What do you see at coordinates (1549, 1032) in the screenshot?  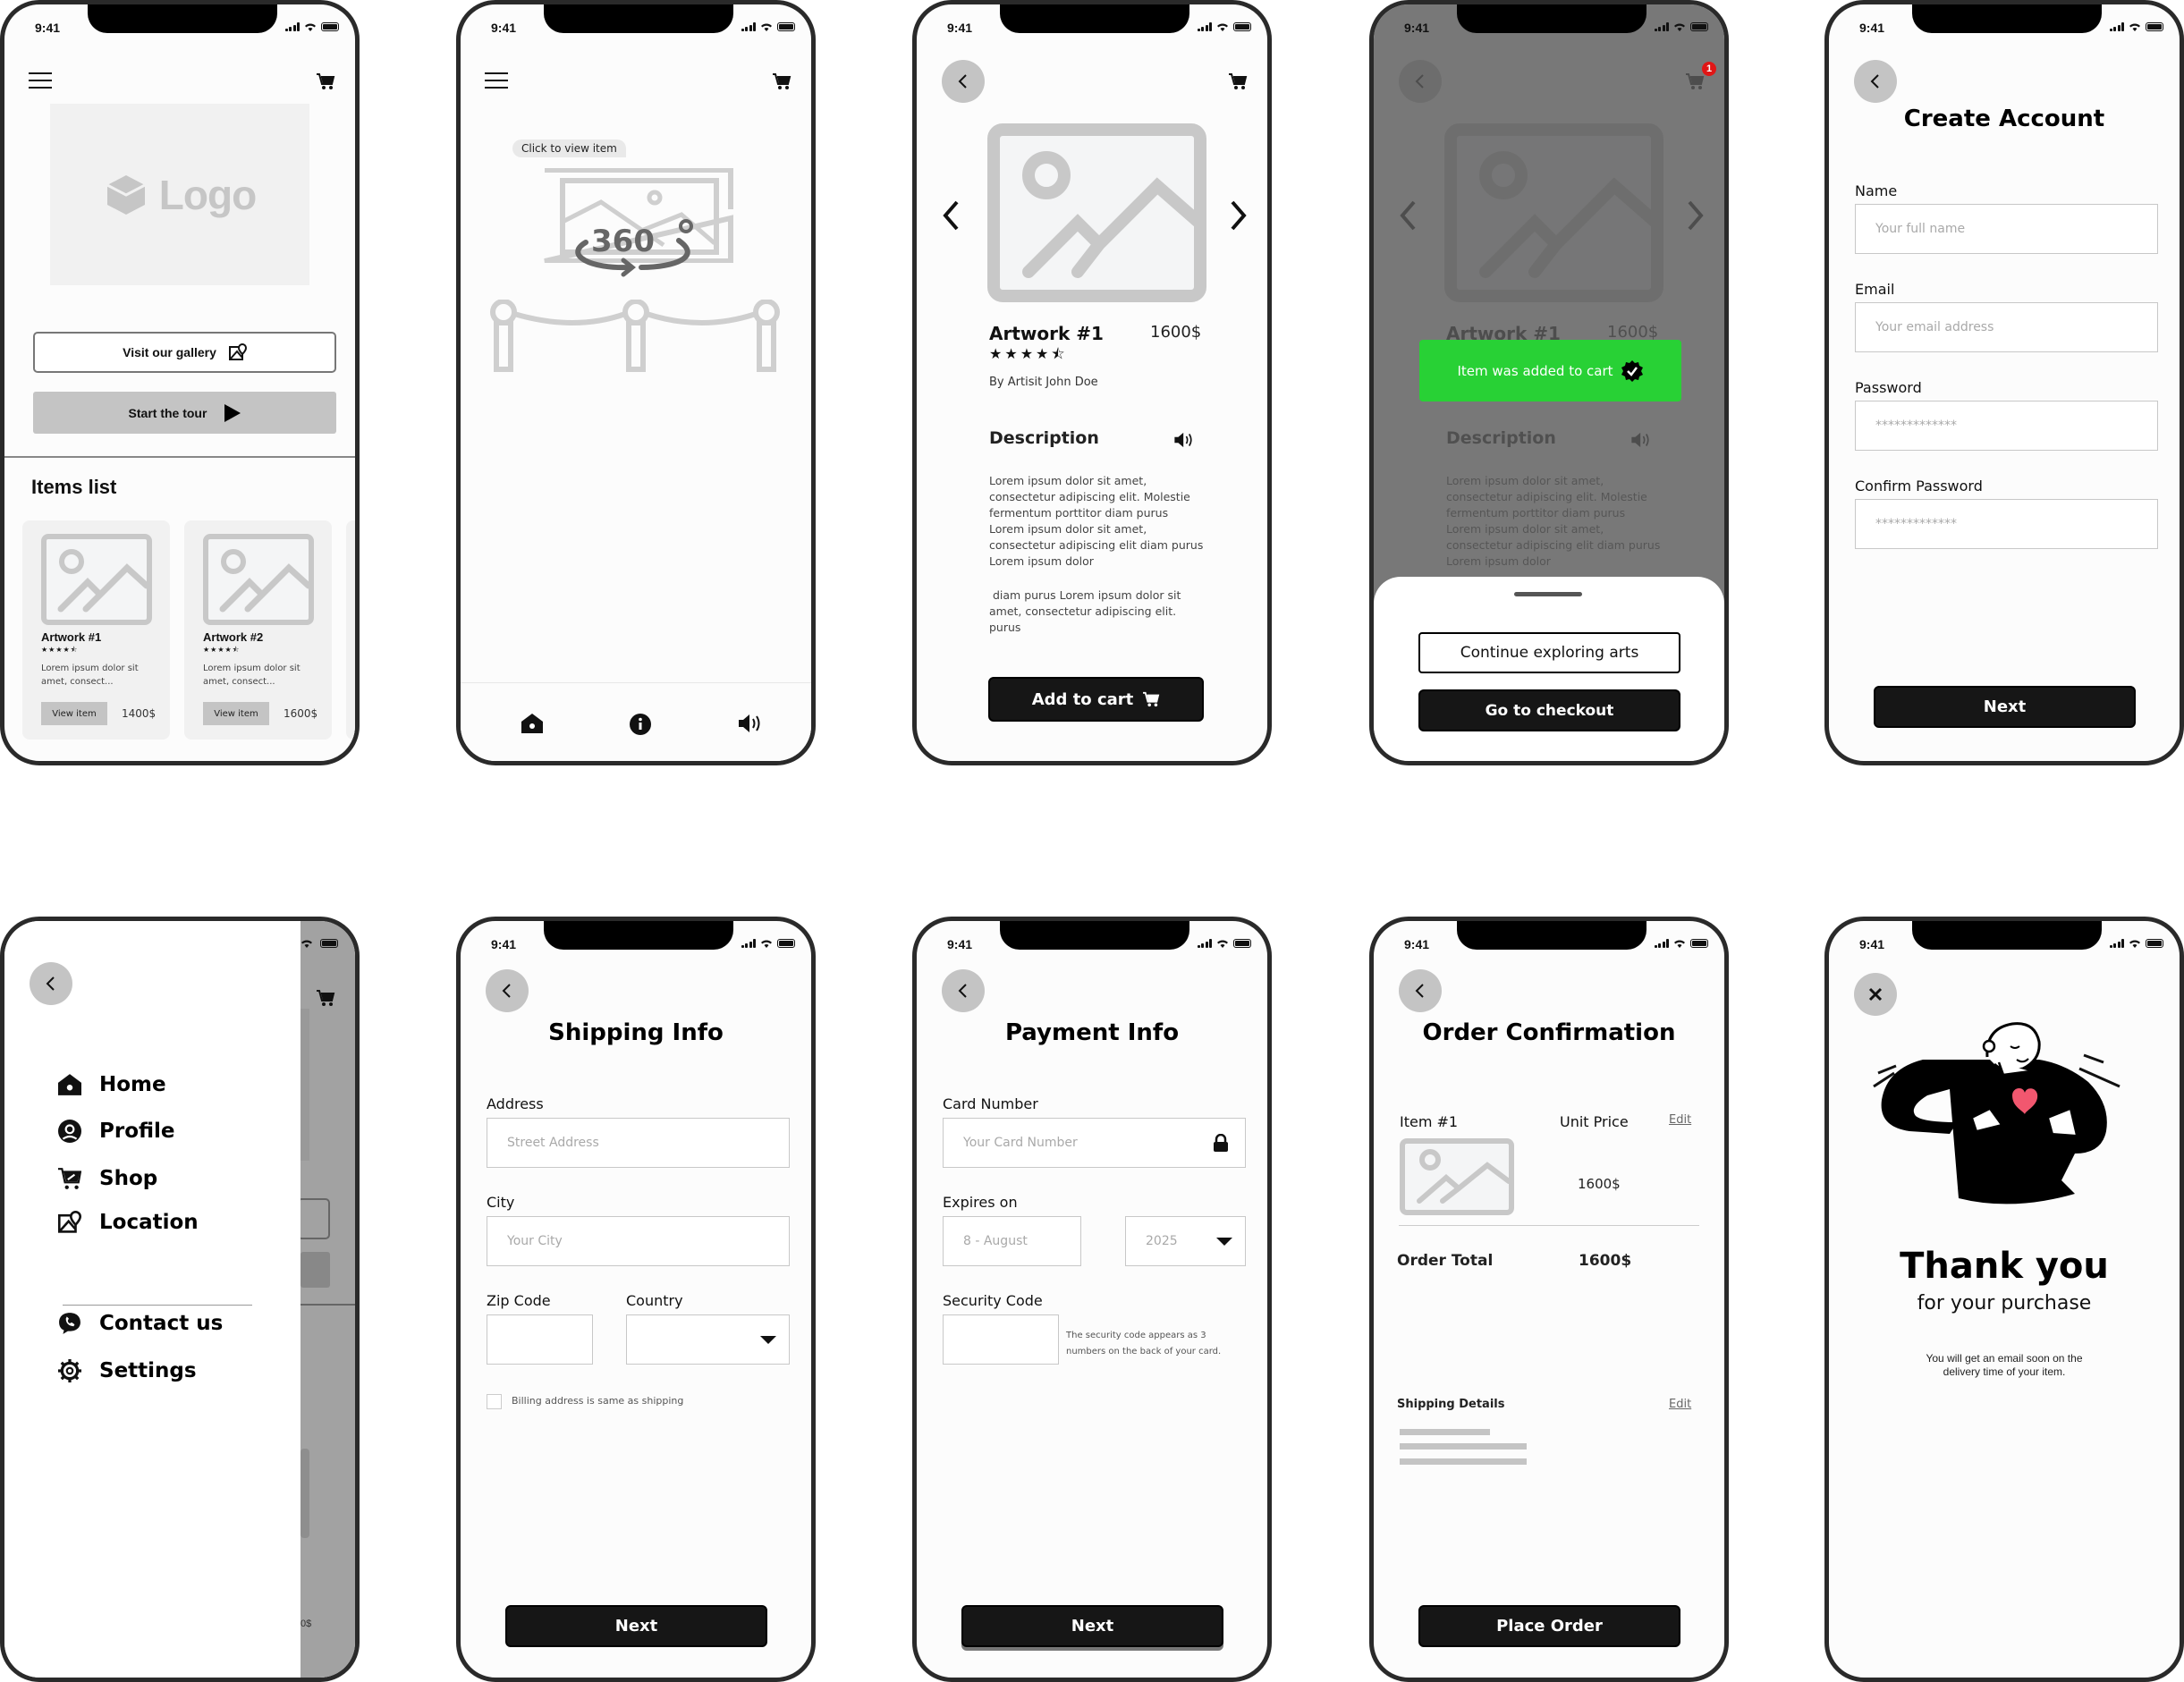 I see `page-title: Order Confirmation` at bounding box center [1549, 1032].